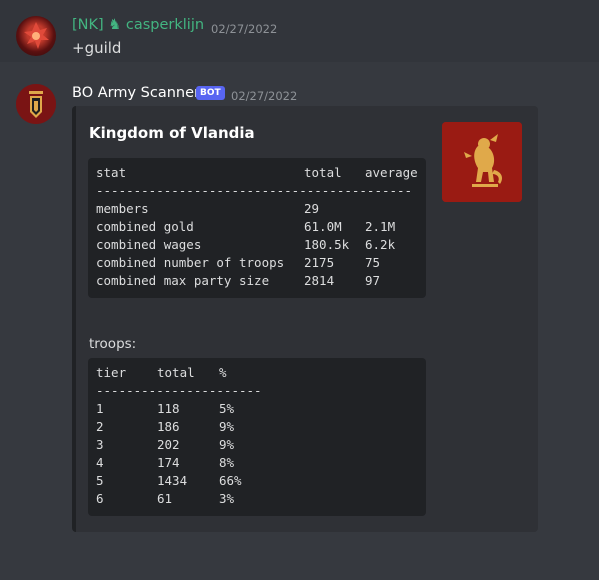 The image size is (599, 580). I want to click on message1-timestamp: 02/27/2022, so click(244, 29).